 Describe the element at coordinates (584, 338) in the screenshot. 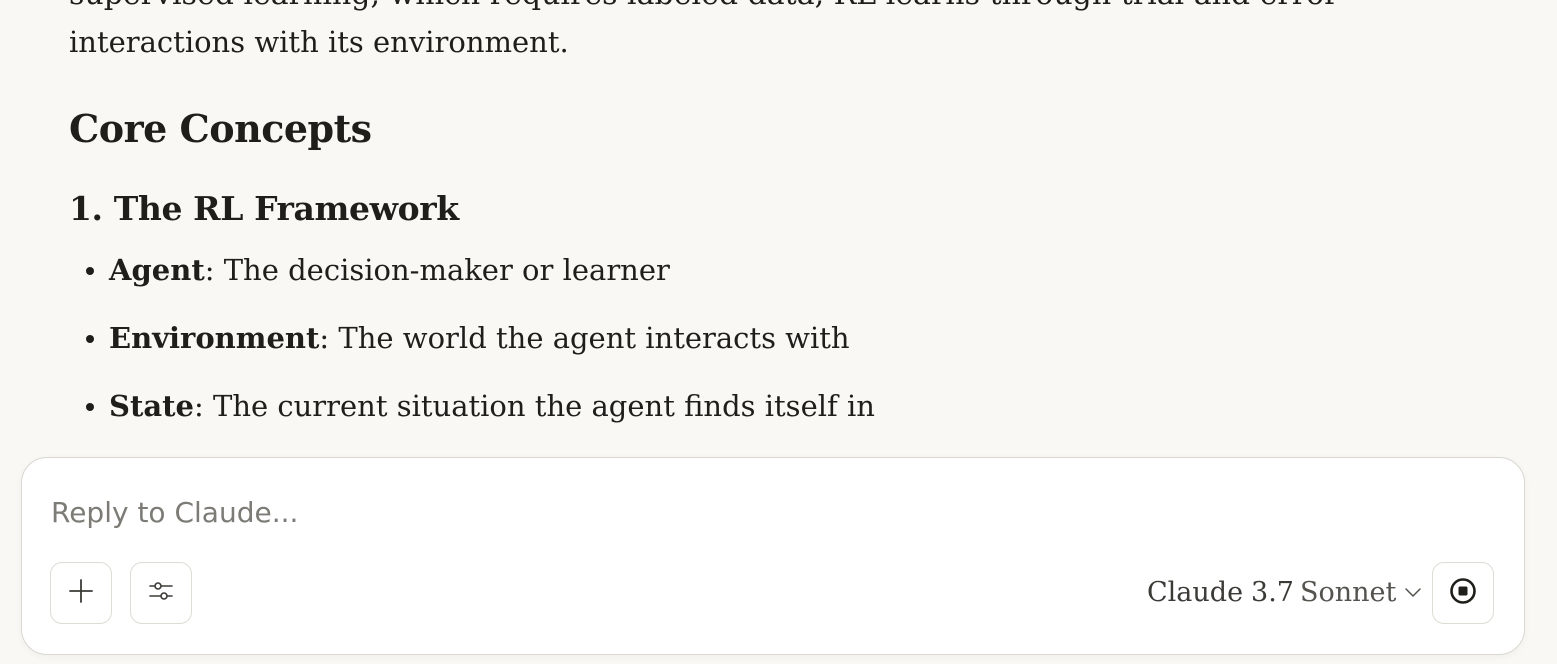

I see `list-item-description: : The world the agent interacts with` at that location.